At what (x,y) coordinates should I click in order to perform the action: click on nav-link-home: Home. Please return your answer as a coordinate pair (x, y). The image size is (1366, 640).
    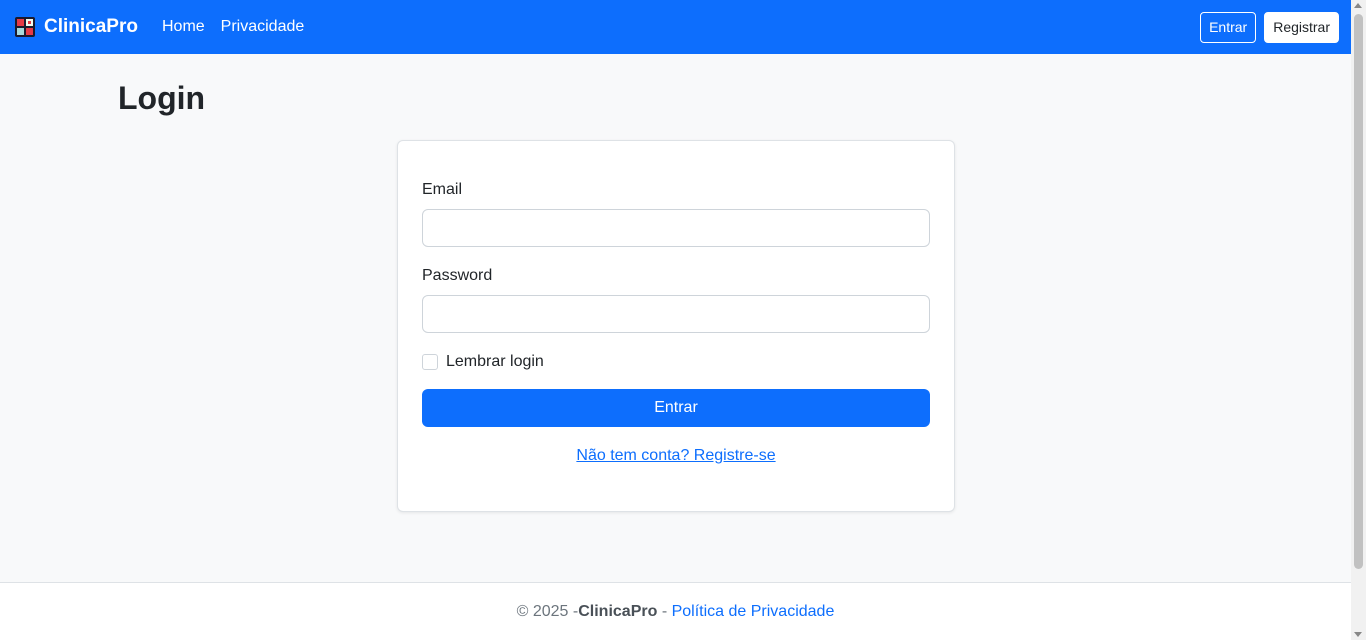
    Looking at the image, I should click on (183, 27).